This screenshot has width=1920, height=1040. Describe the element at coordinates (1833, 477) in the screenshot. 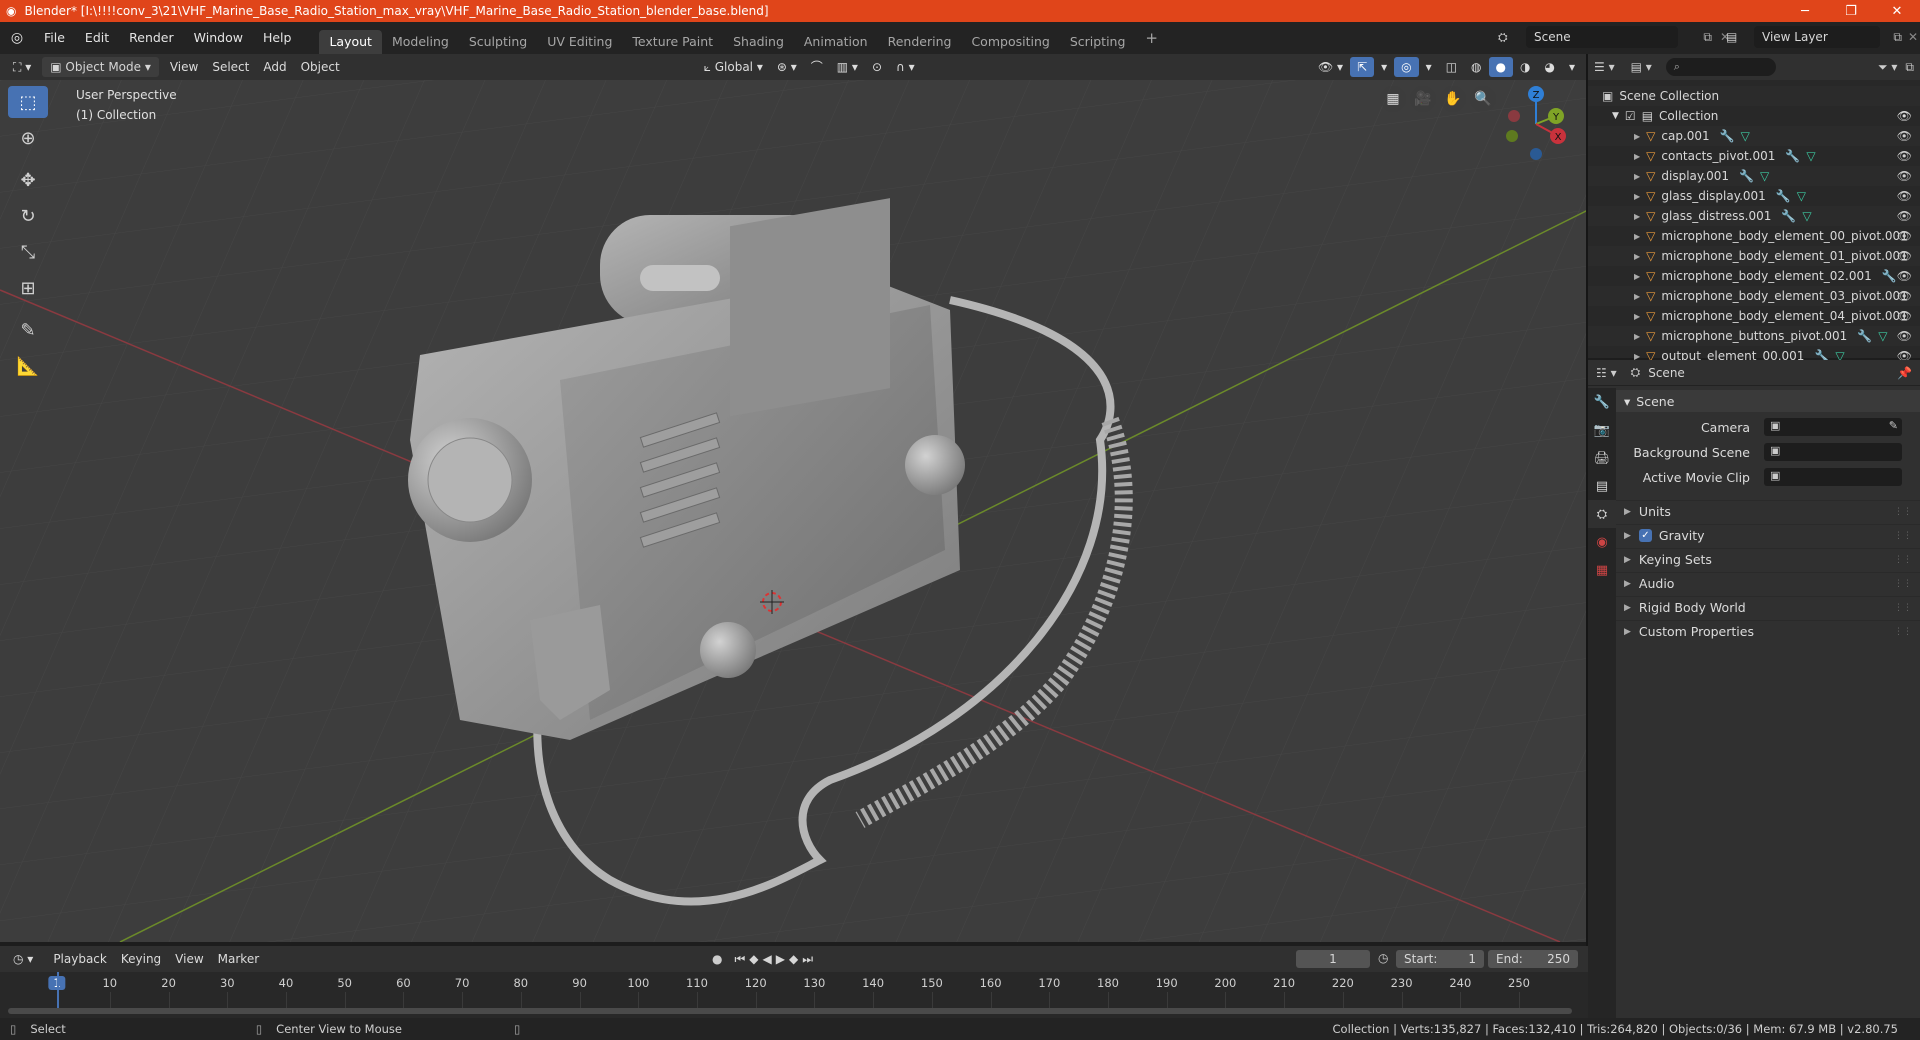

I see `field-active-movie-clip-input: ▣` at that location.